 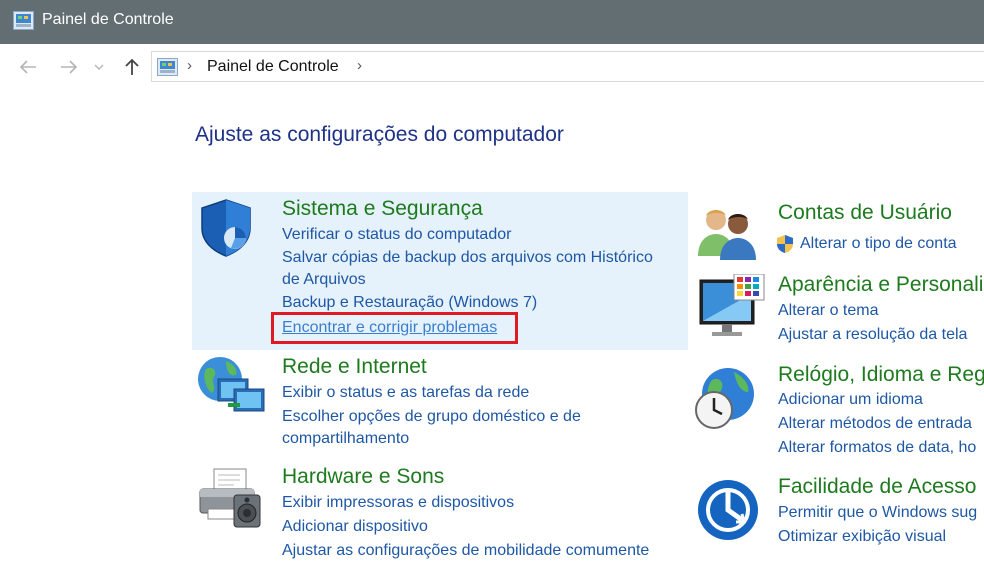 I want to click on link-change-date-formats: Alterar formatos de data, ho, so click(x=877, y=448).